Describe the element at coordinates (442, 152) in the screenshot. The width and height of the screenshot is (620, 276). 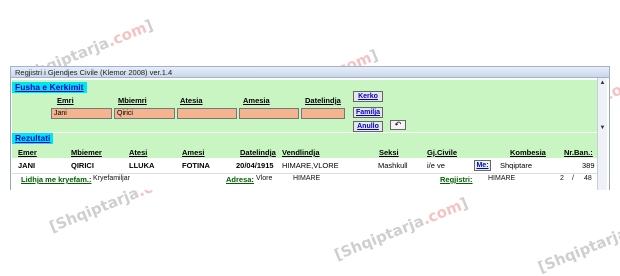
I see `column-header-gj-civile: Gj.Civile` at that location.